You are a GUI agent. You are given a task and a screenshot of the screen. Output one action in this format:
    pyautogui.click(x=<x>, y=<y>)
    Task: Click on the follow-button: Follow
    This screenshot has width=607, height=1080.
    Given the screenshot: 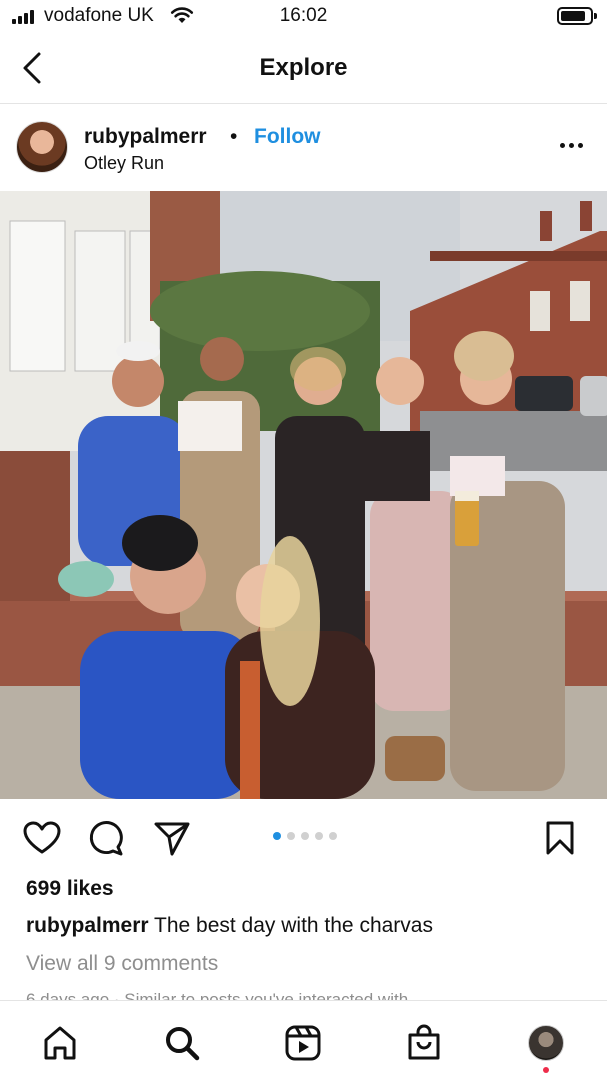 What is the action you would take?
    pyautogui.click(x=287, y=137)
    